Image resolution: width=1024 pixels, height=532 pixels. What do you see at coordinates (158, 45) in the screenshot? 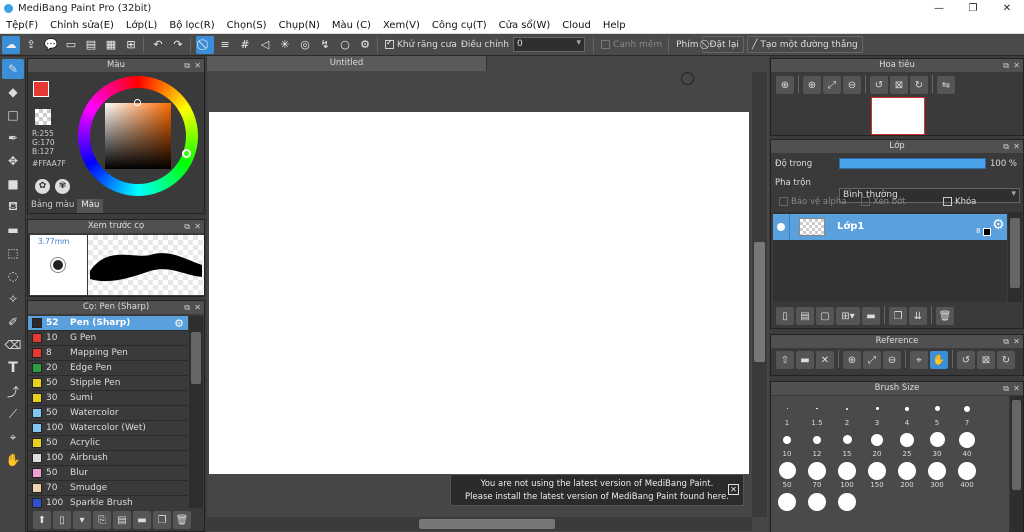
I see `undo-icon: ↶` at bounding box center [158, 45].